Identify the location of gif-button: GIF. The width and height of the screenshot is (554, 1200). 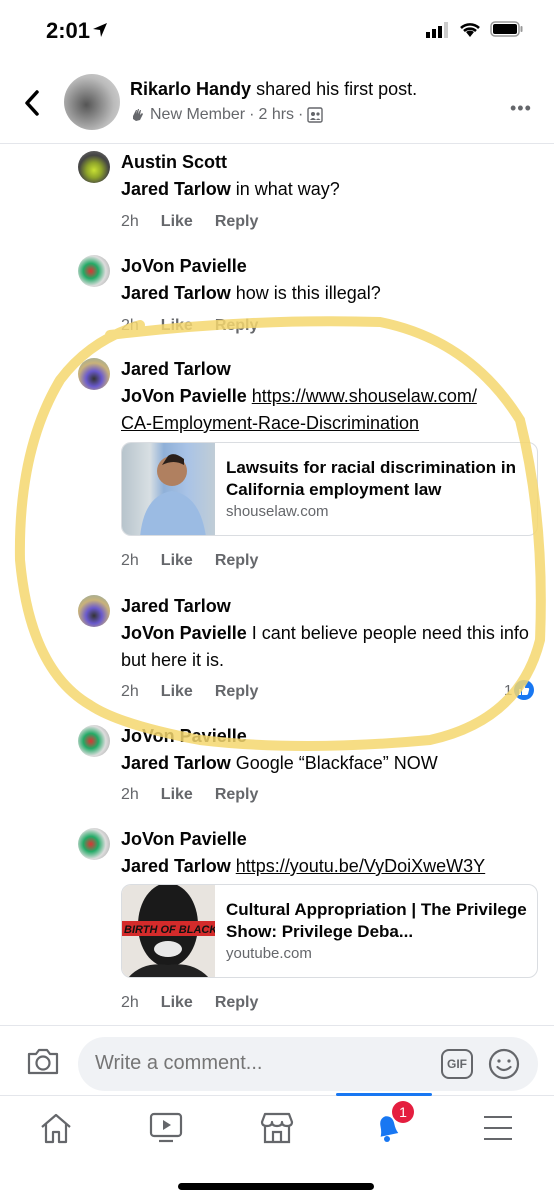
(457, 1064).